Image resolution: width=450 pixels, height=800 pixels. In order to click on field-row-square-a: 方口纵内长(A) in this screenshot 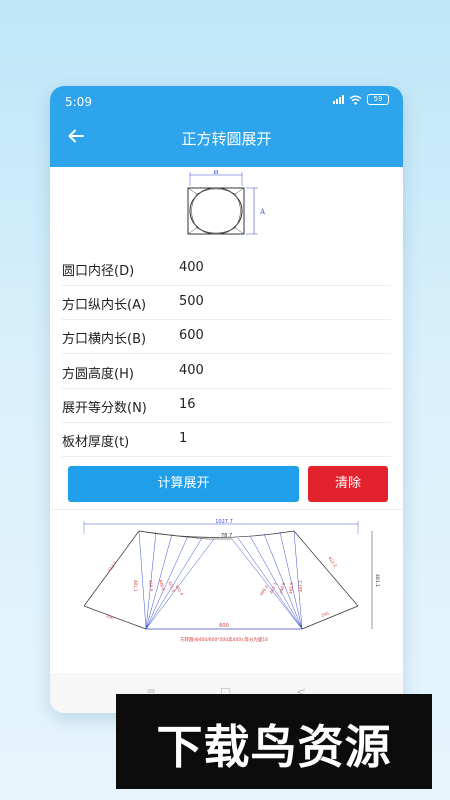, I will do `click(226, 302)`.